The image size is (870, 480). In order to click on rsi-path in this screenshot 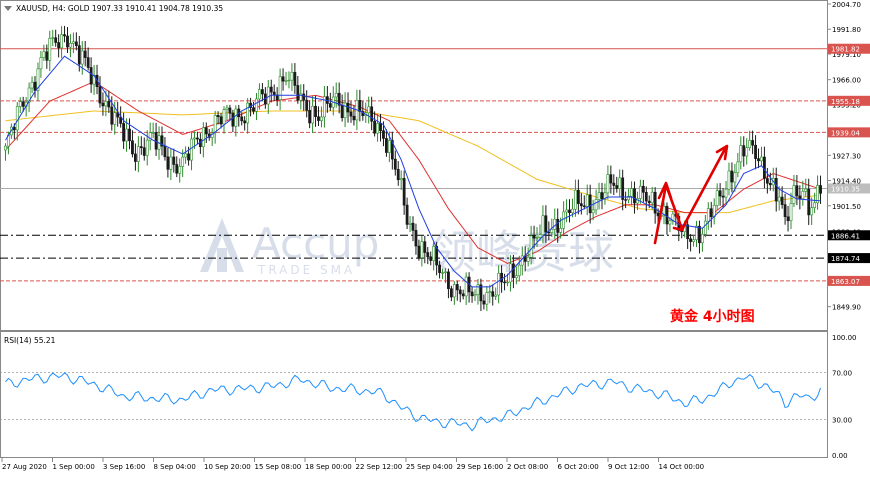, I will do `click(413, 402)`.